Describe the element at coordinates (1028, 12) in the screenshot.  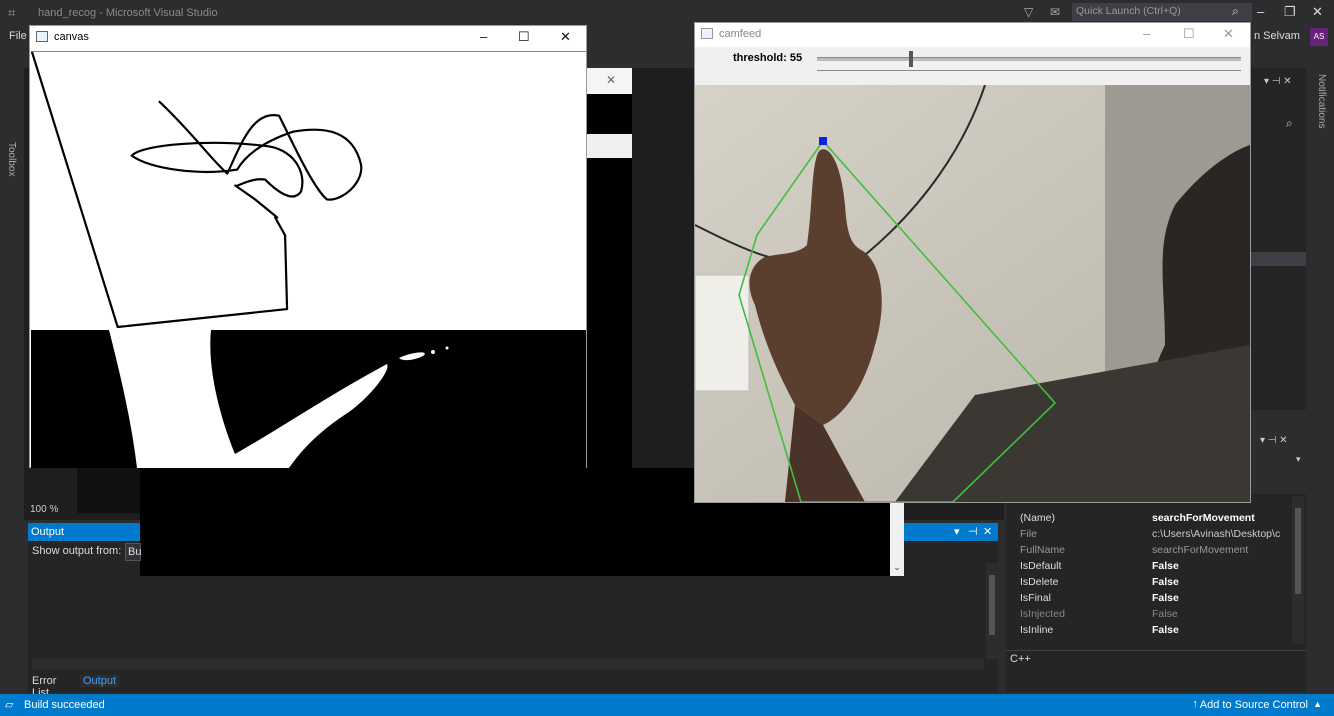
I see `filter-icon: ▽` at that location.